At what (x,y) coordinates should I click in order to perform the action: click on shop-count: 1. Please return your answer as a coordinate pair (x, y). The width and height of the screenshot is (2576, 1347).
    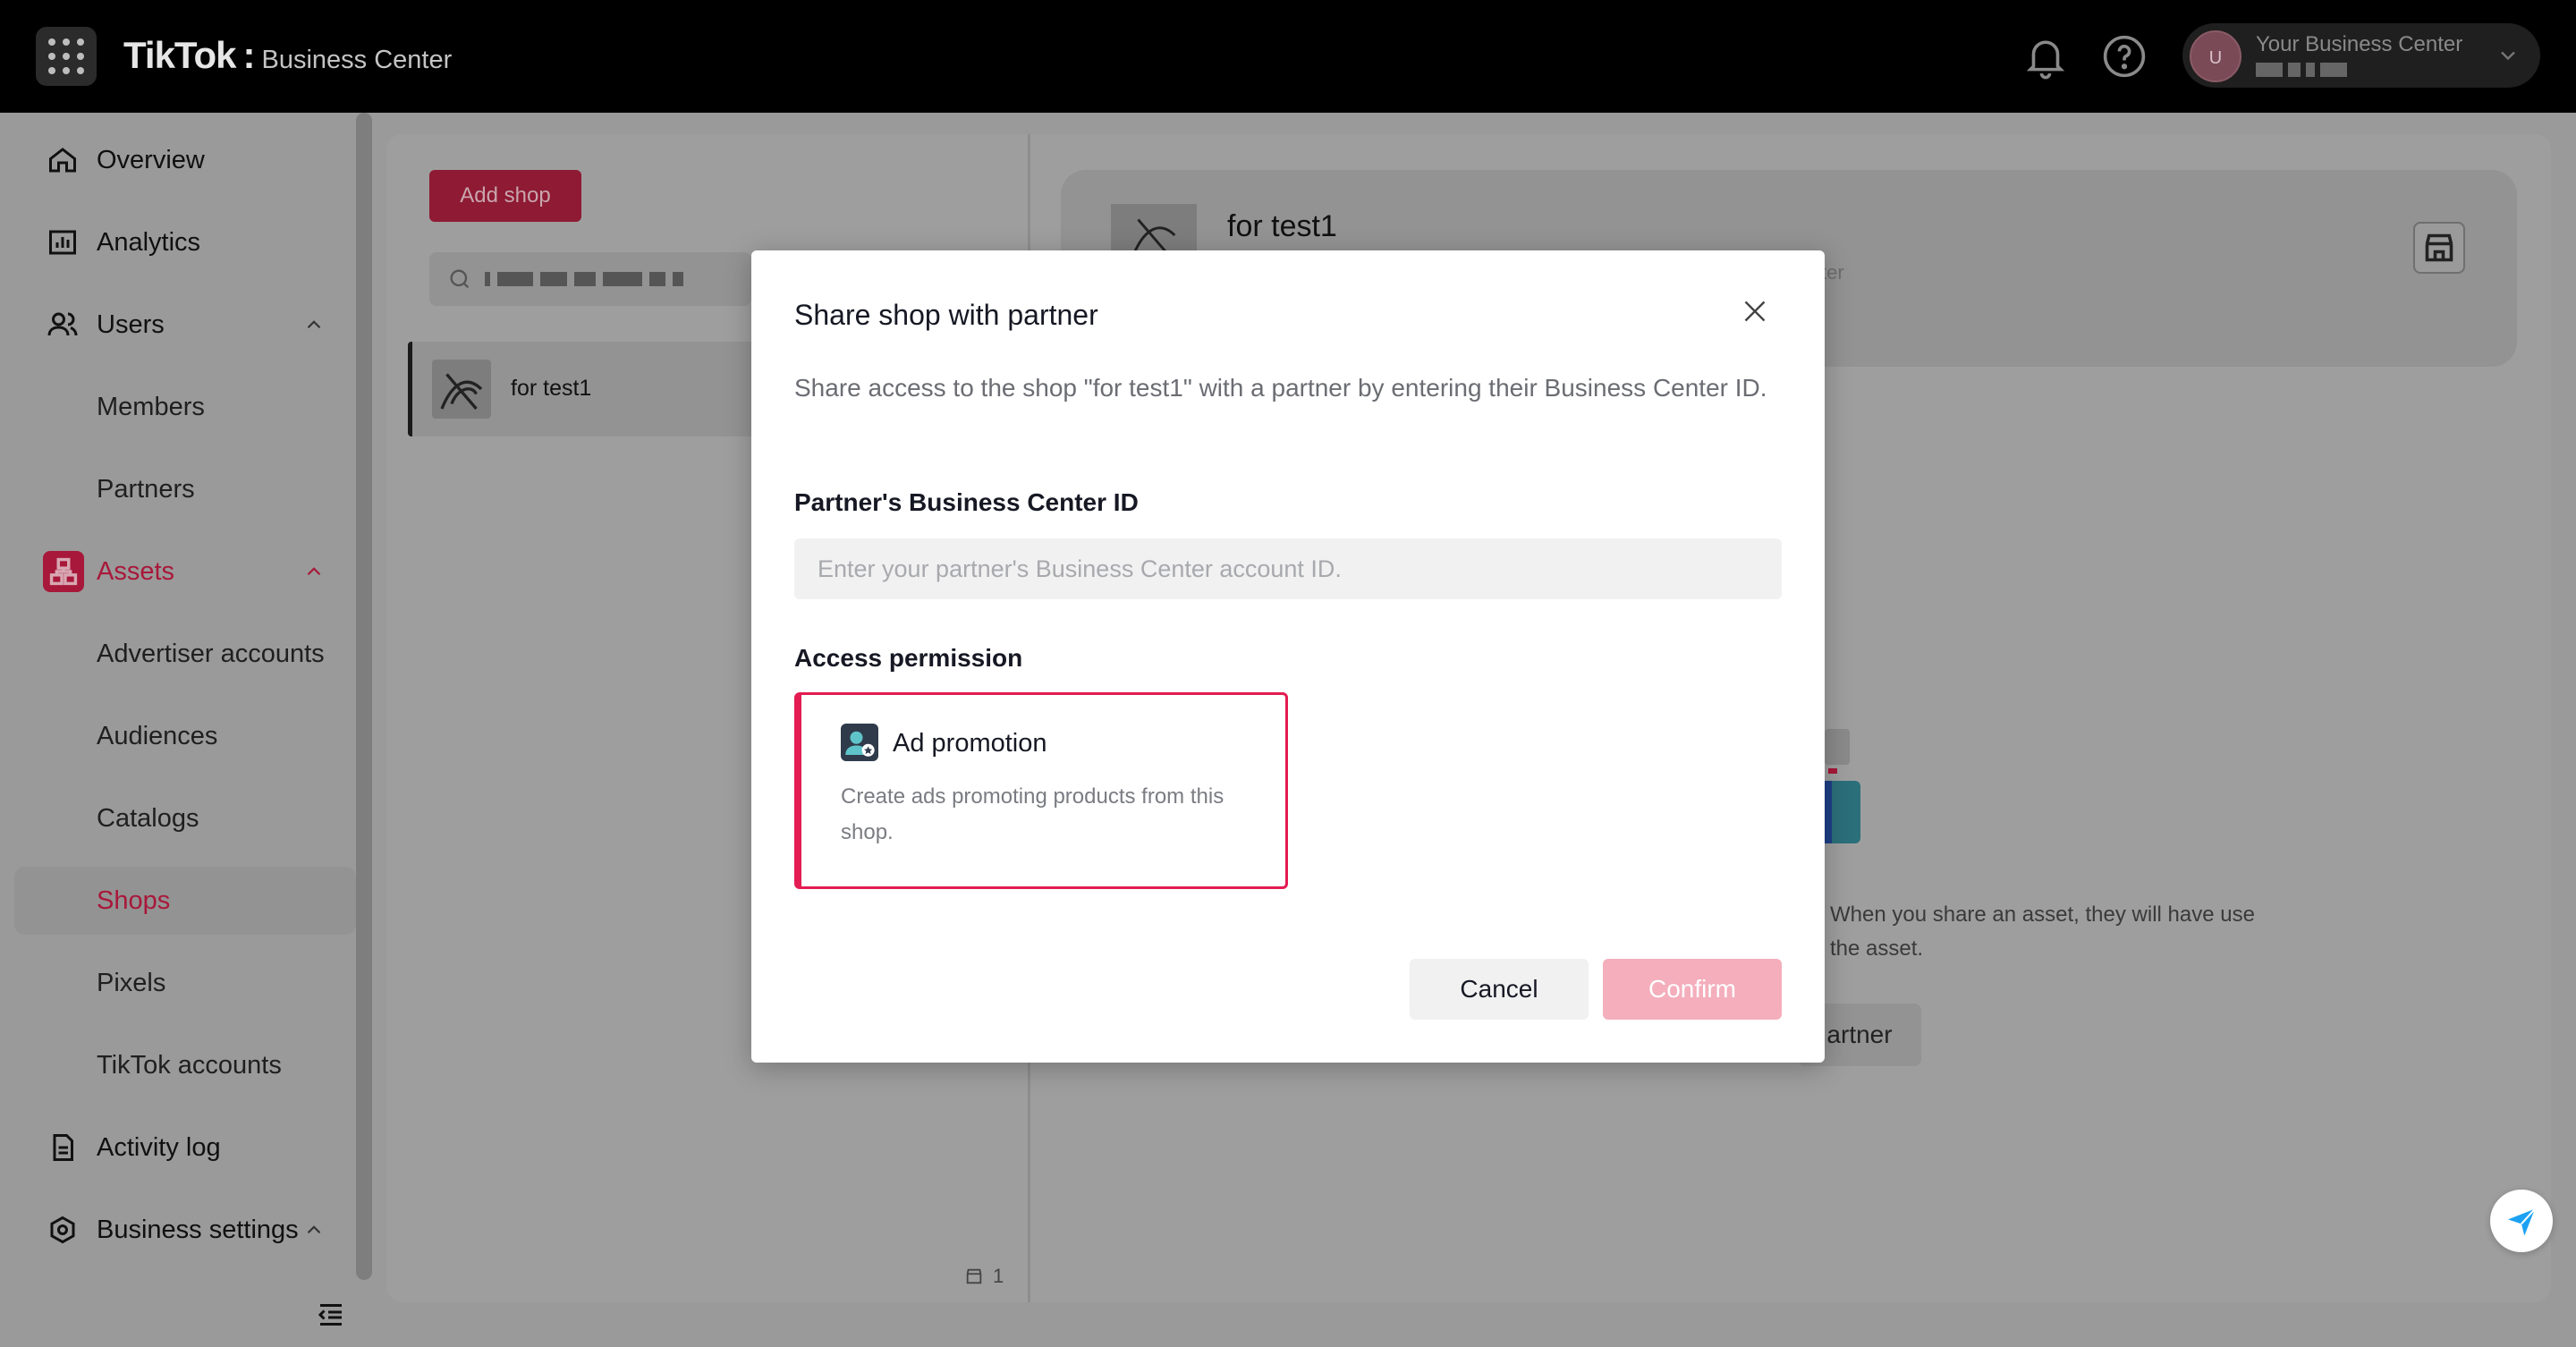
    Looking at the image, I should click on (984, 1276).